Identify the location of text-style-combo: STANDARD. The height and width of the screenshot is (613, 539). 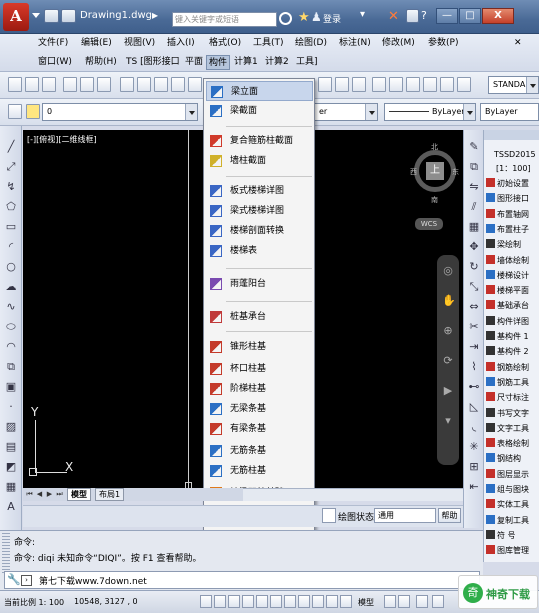
(513, 85).